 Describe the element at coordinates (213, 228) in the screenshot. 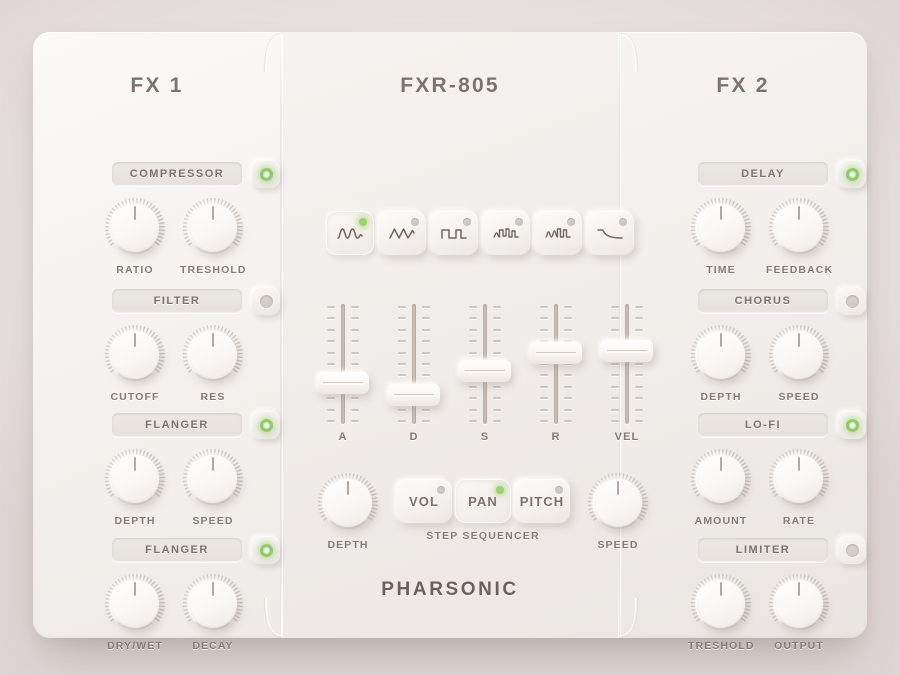

I see `fx1-compressor-0-knob-treshold-dial` at that location.